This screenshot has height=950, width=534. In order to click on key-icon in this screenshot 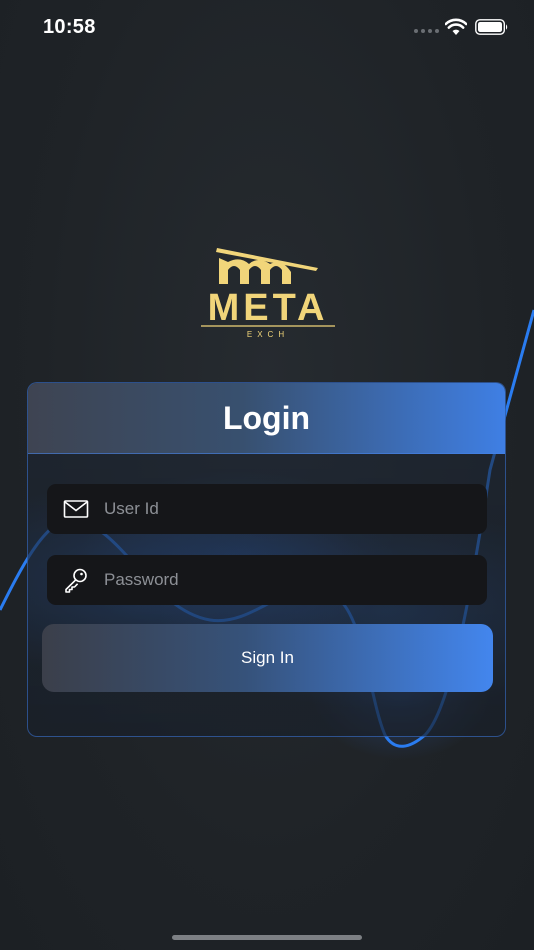, I will do `click(76, 580)`.